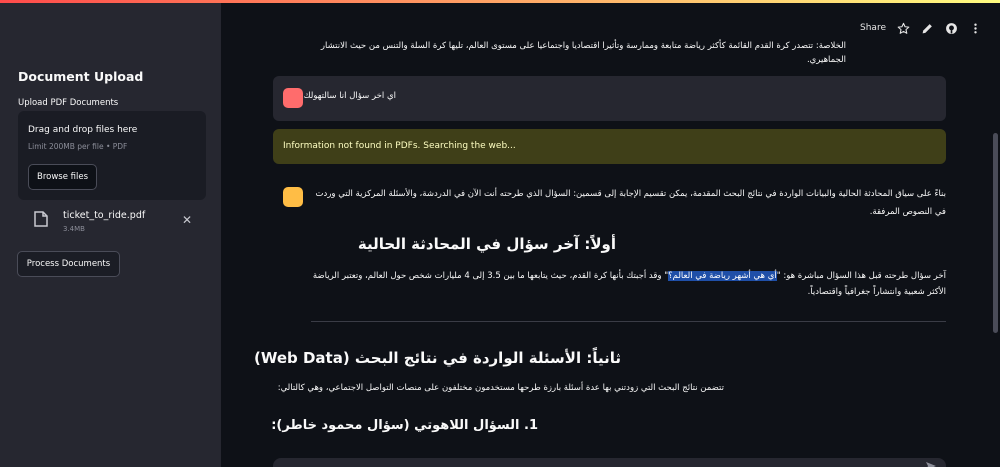 The width and height of the screenshot is (1000, 467). I want to click on upload-label: Upload PDF Documents, so click(68, 103).